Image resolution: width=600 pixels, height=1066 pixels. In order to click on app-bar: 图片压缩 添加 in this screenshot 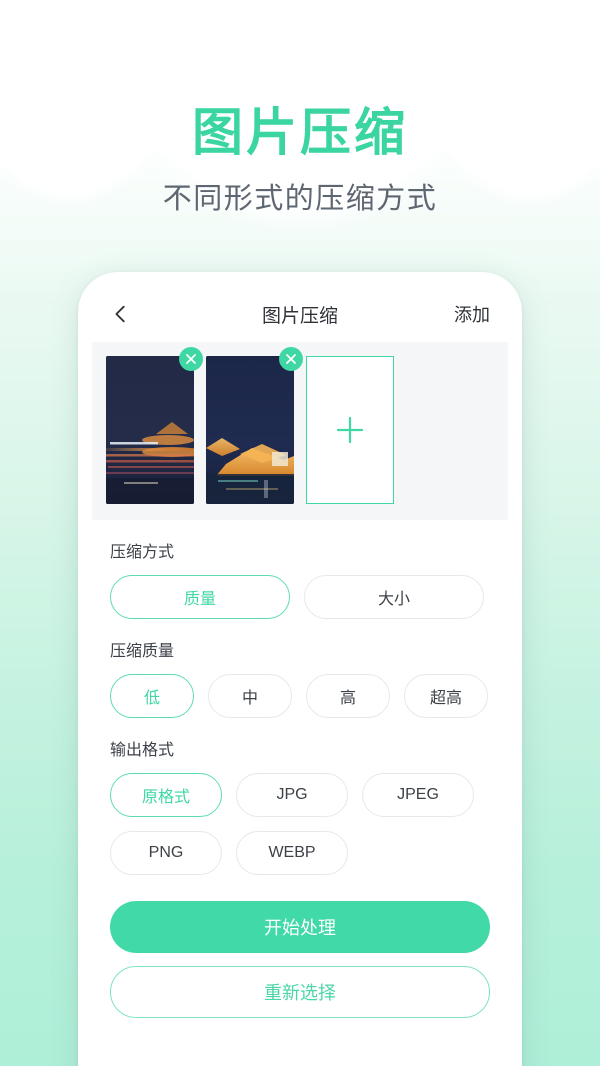, I will do `click(300, 314)`.